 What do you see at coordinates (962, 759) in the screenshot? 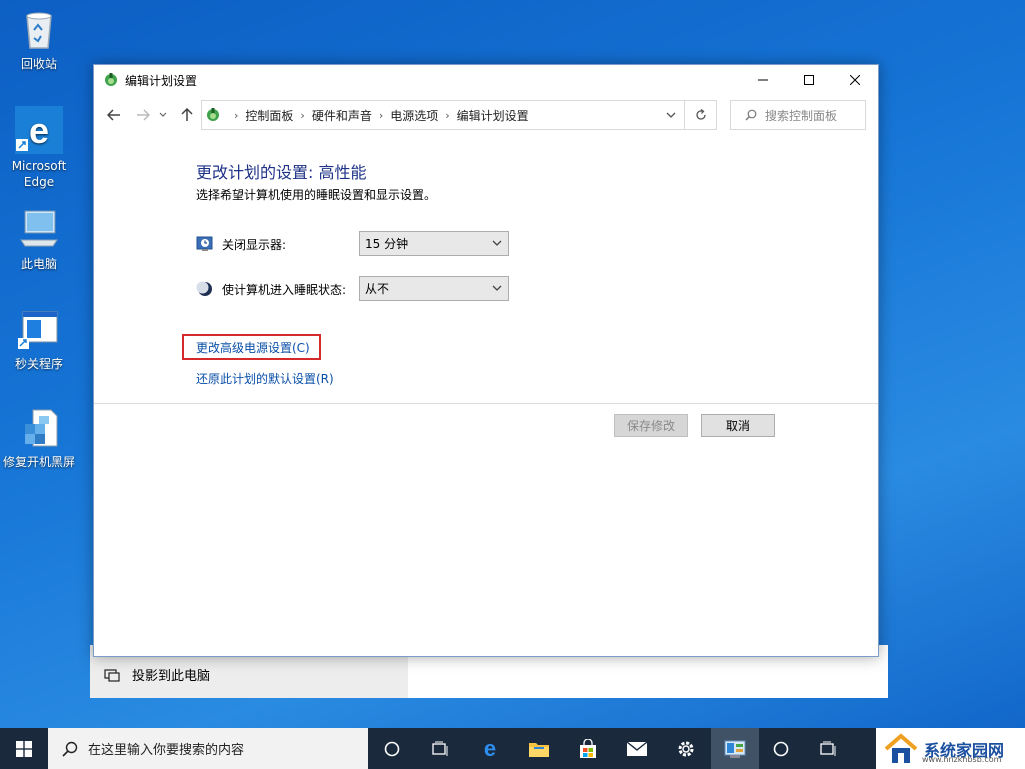
I see `watermark-url: www.hnzkhbsb.com` at bounding box center [962, 759].